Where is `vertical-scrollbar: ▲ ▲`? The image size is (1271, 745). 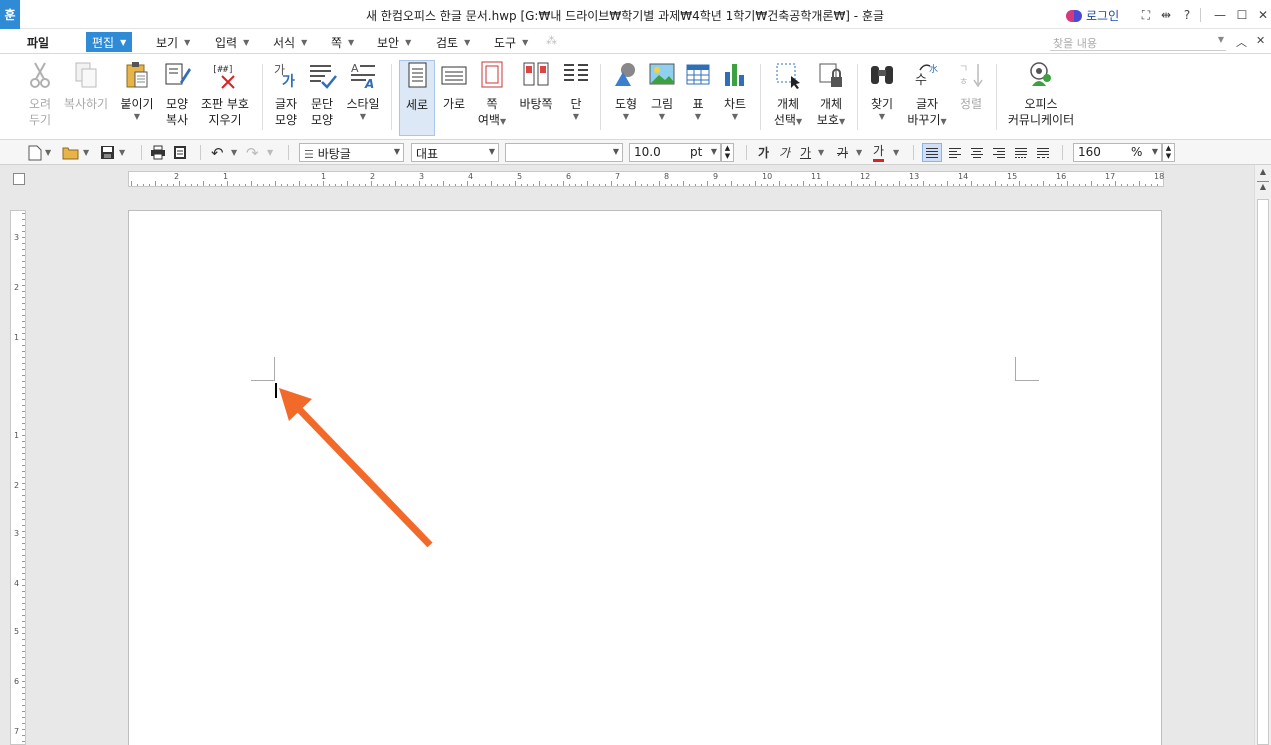 vertical-scrollbar: ▲ ▲ is located at coordinates (1262, 455).